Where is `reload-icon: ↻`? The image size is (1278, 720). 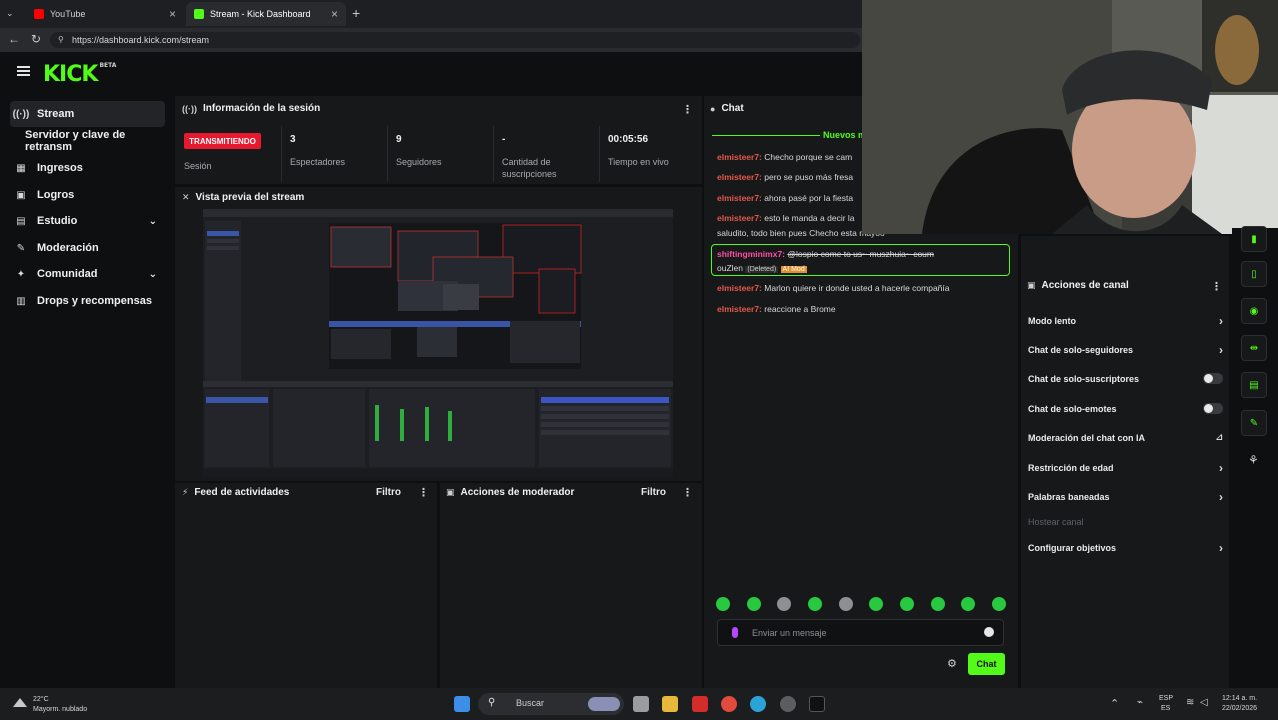
reload-icon: ↻ is located at coordinates (36, 39).